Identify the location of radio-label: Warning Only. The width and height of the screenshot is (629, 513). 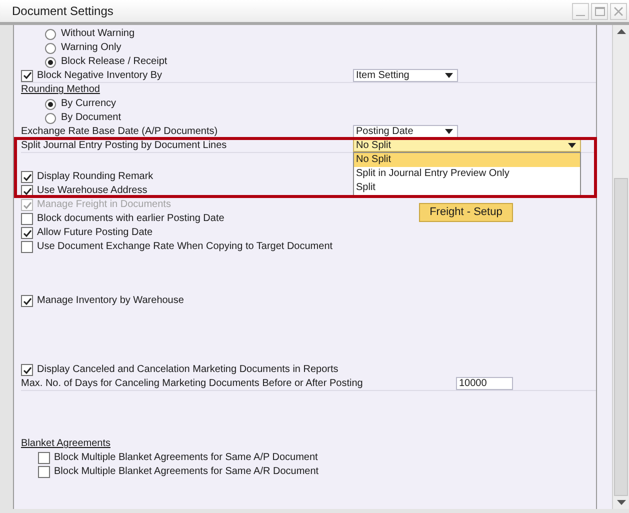
(91, 48).